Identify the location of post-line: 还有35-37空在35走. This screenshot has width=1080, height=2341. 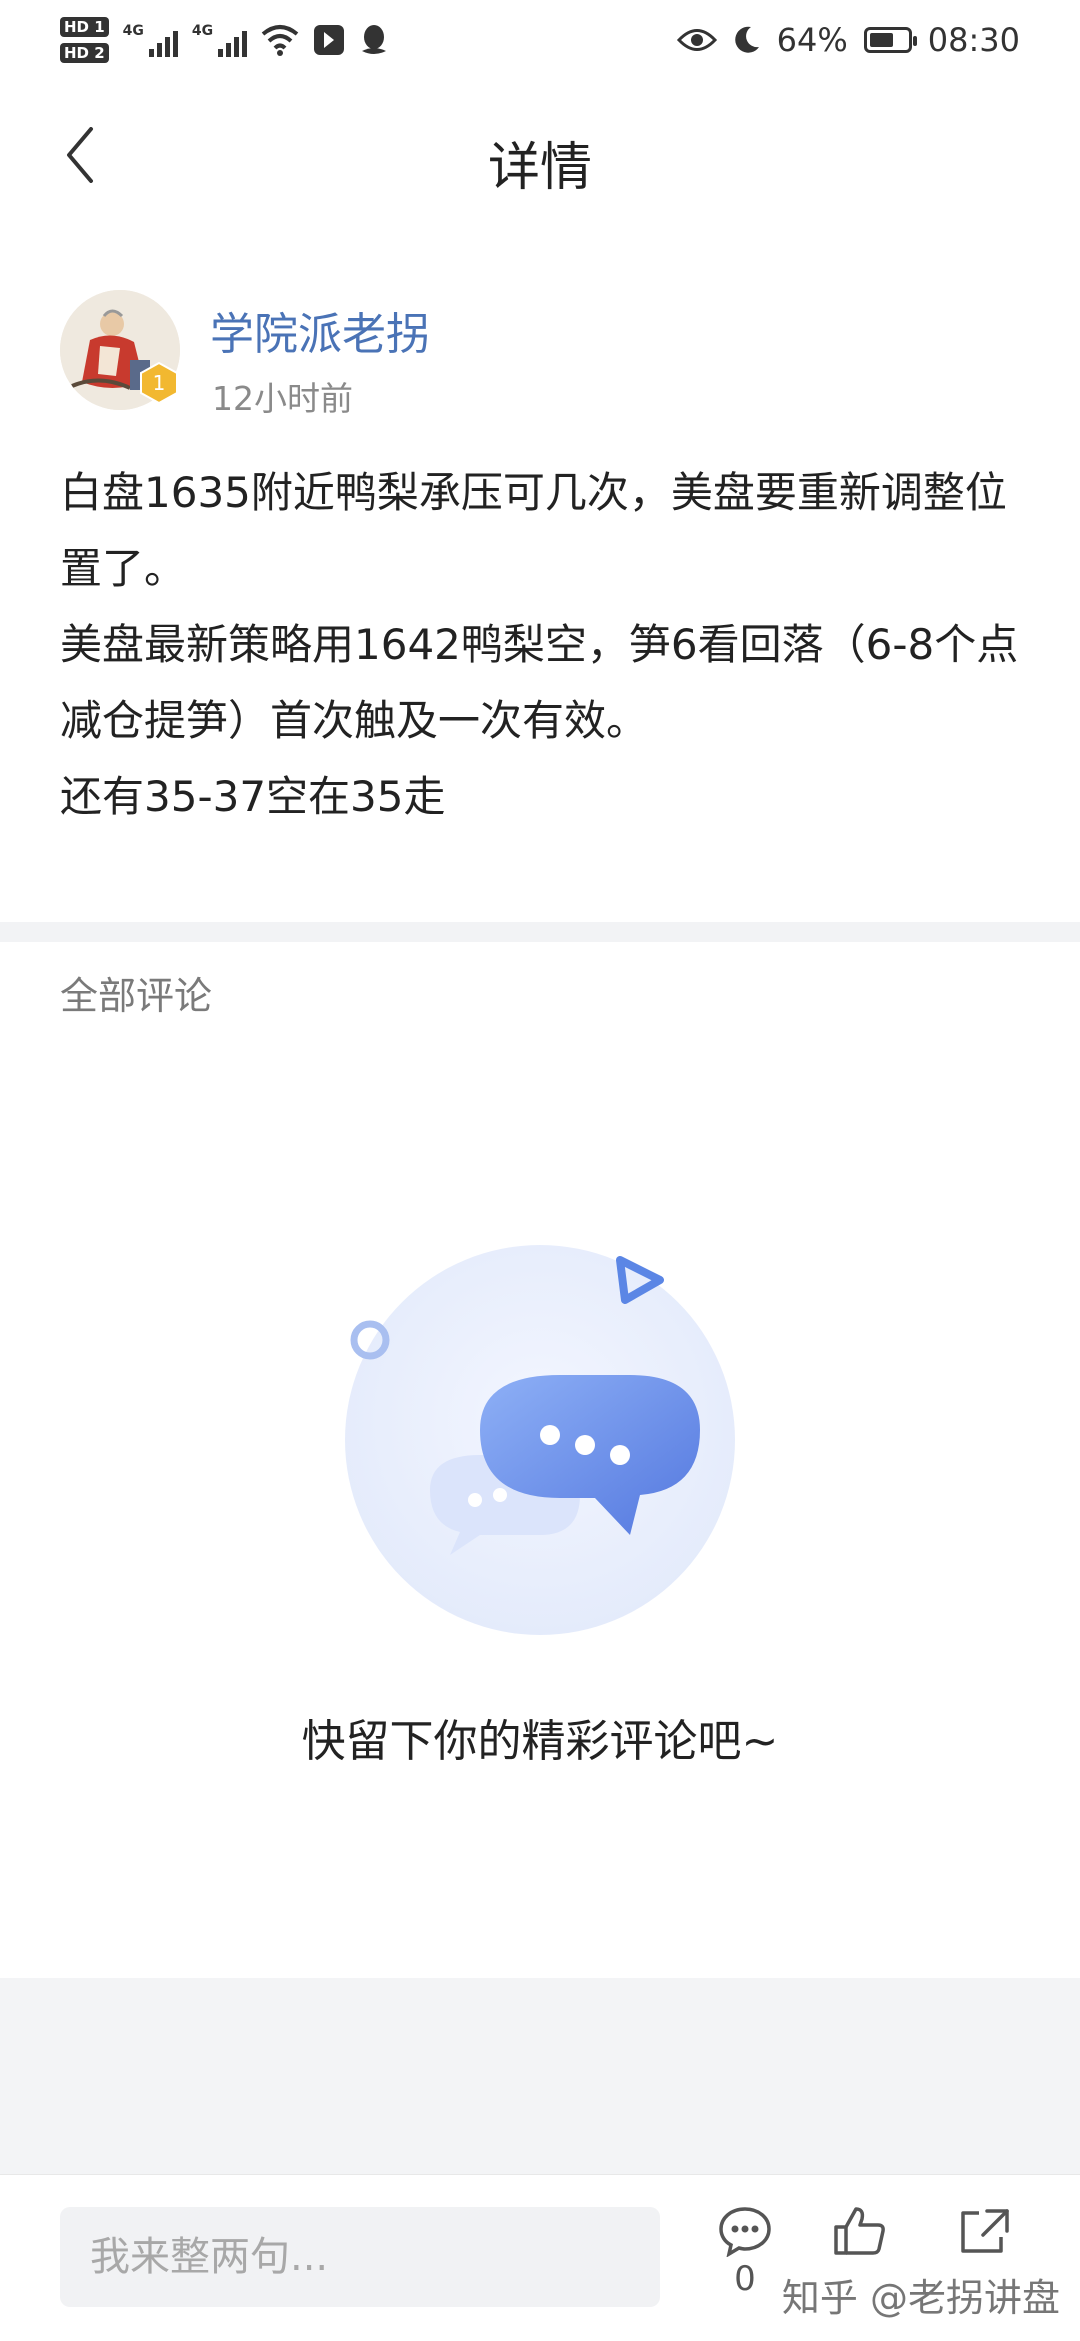
(253, 796).